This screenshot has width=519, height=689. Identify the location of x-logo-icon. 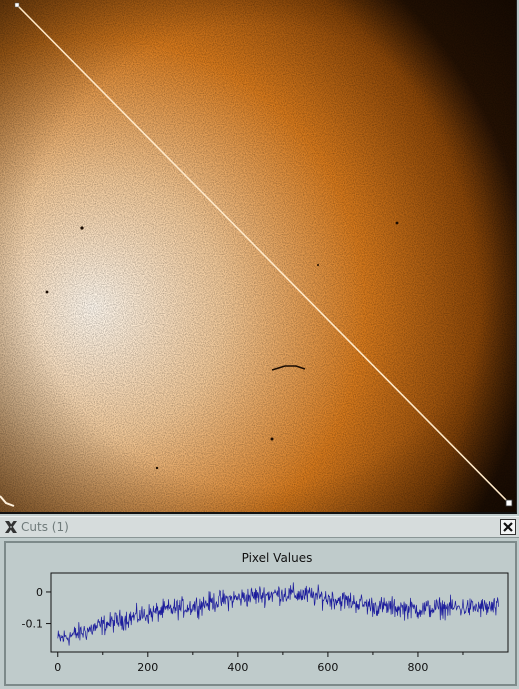
(11, 527).